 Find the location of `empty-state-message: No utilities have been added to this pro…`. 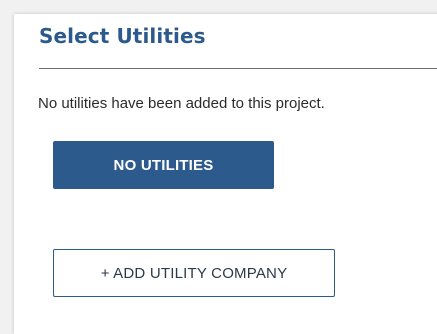

empty-state-message: No utilities have been added to this pro… is located at coordinates (181, 103).